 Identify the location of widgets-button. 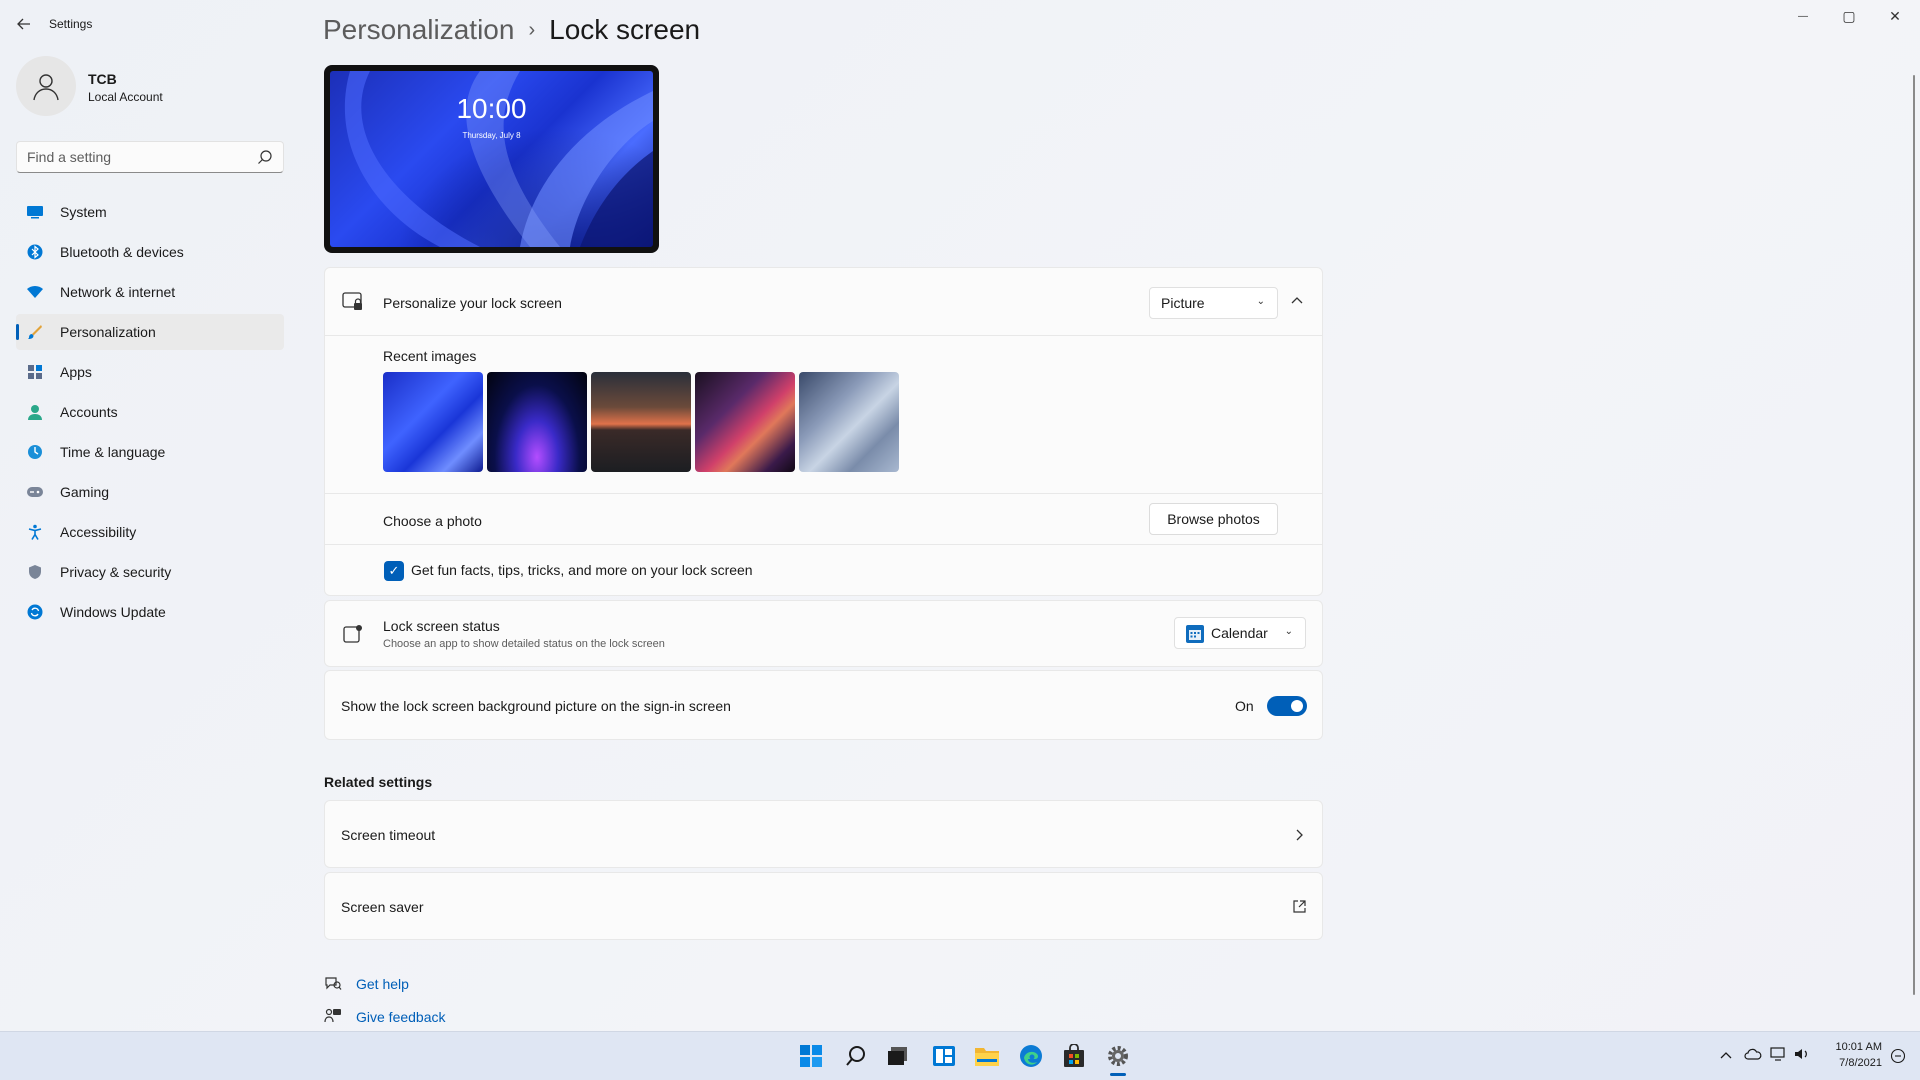
(944, 1056).